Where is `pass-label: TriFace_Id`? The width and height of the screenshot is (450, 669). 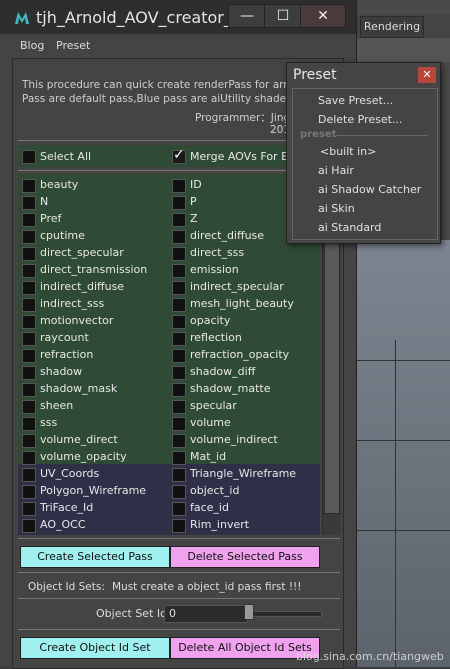 pass-label: TriFace_Id is located at coordinates (67, 507).